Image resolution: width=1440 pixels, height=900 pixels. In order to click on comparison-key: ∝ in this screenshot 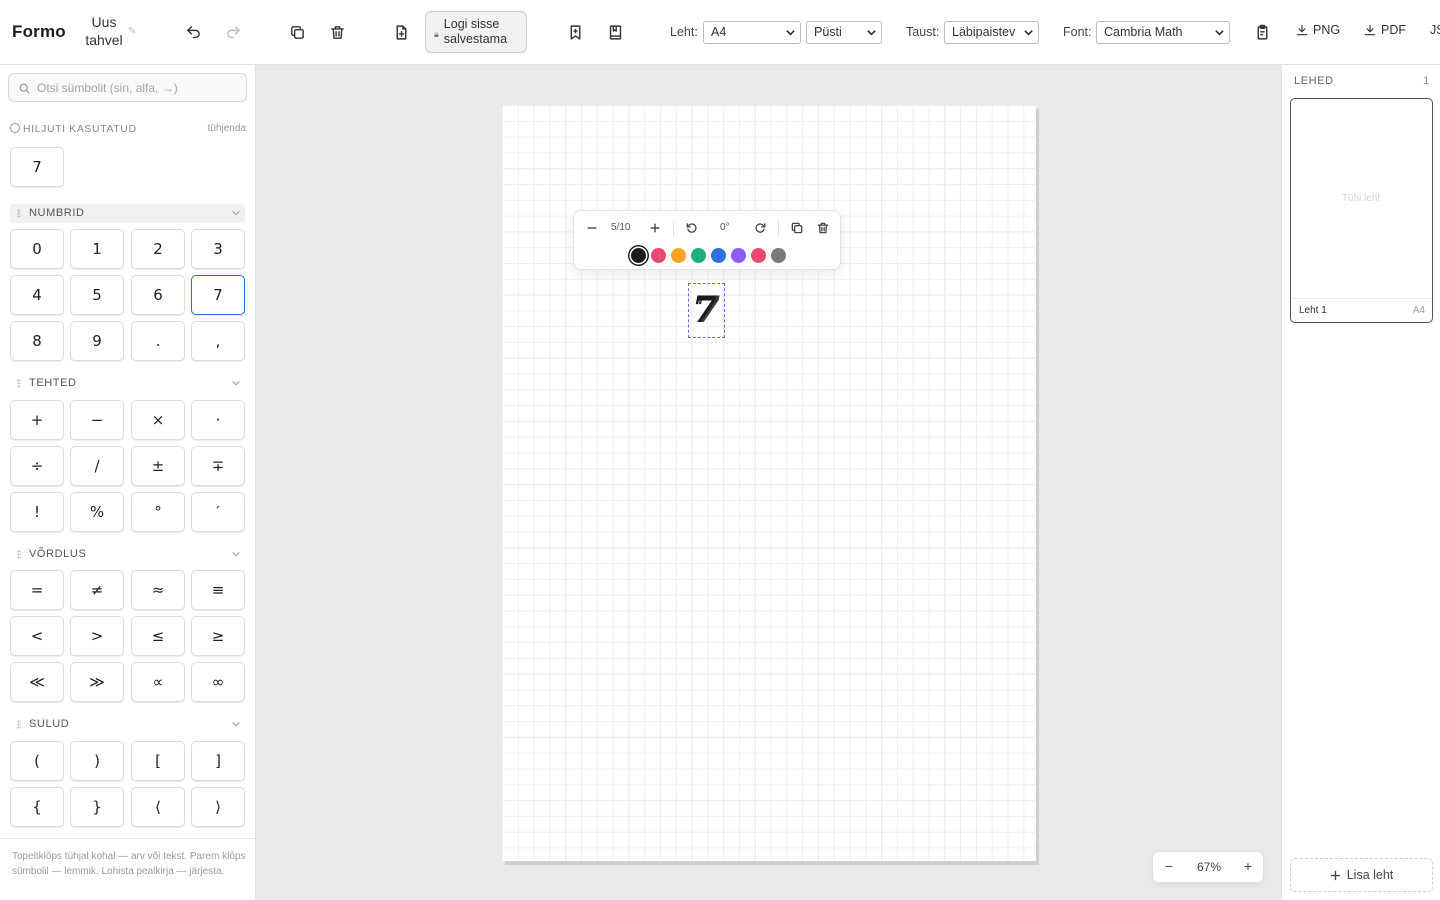, I will do `click(158, 682)`.